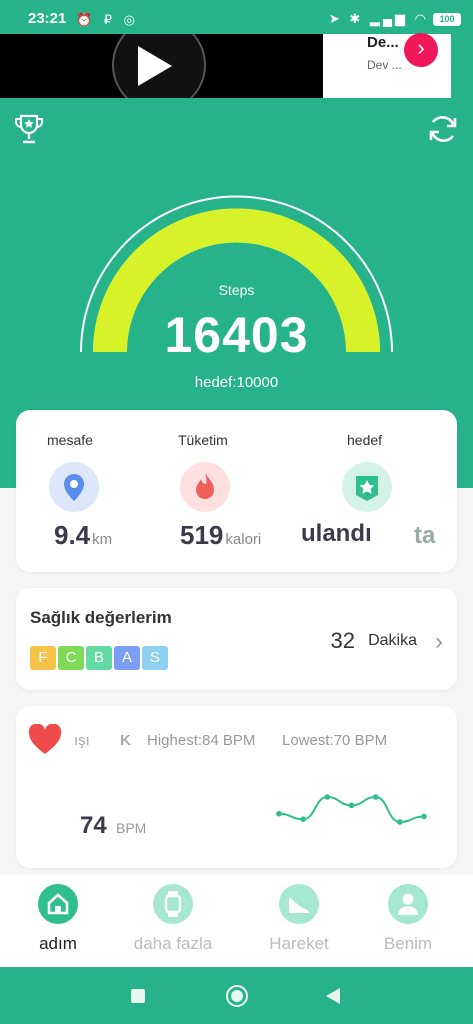 This screenshot has height=1024, width=473. I want to click on health-title: Sağlık değerlerim, so click(101, 617).